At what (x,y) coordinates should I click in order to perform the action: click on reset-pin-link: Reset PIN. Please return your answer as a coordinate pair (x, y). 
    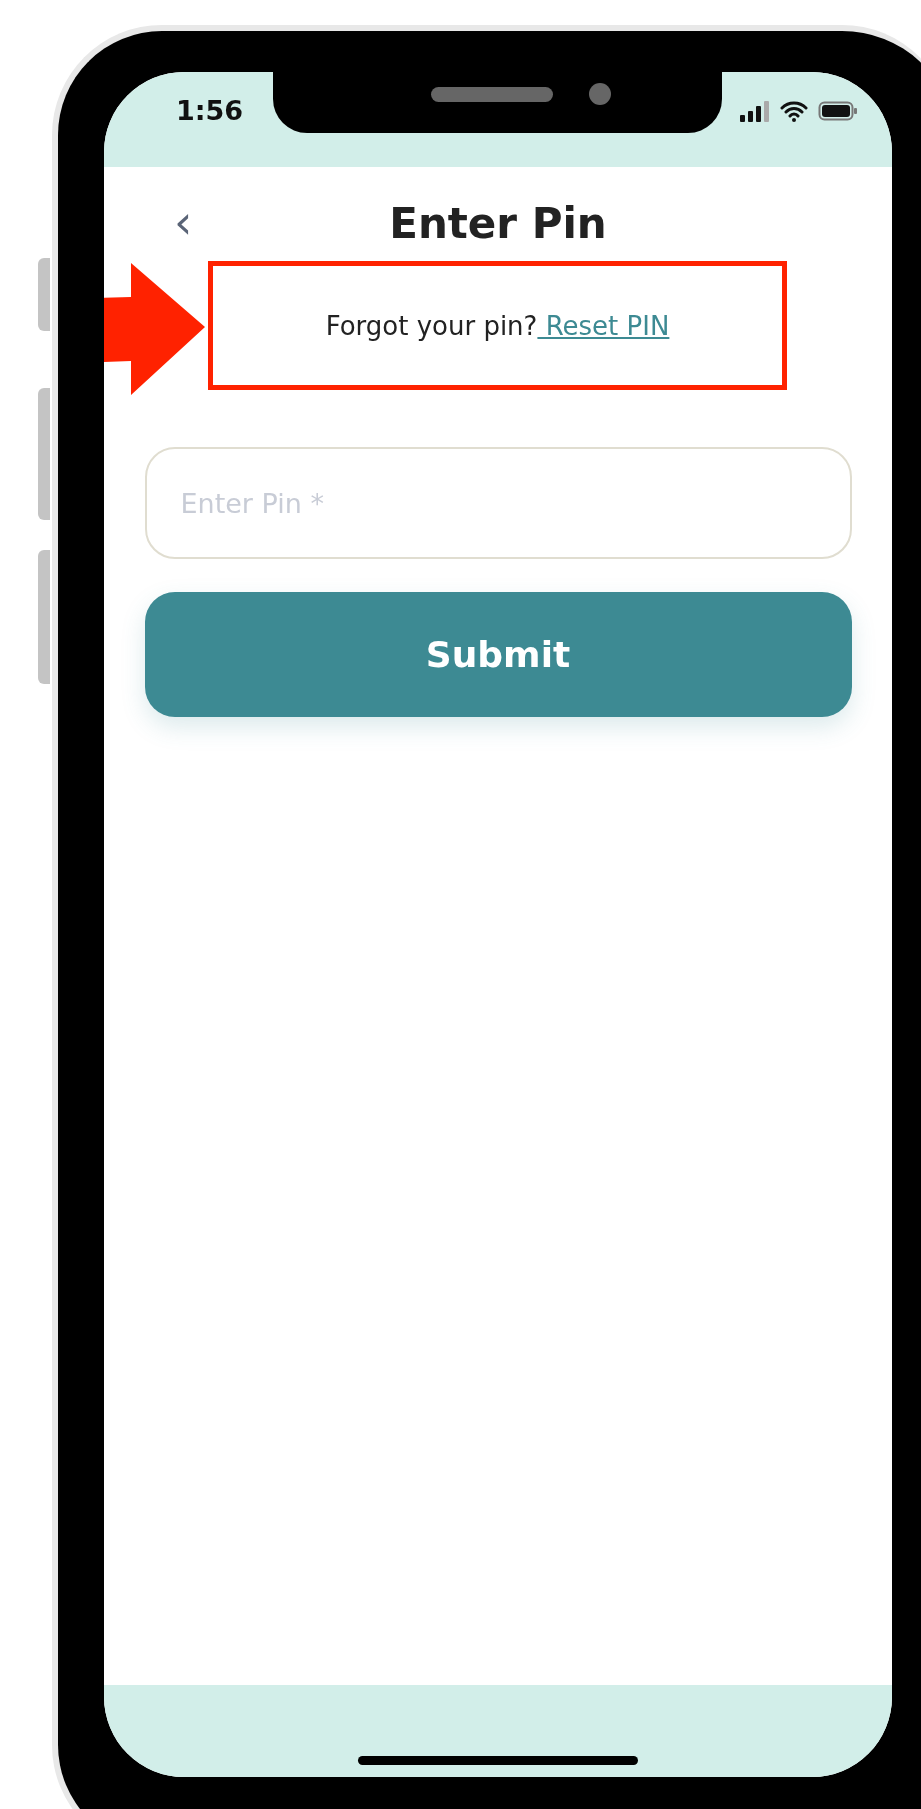
    Looking at the image, I should click on (603, 325).